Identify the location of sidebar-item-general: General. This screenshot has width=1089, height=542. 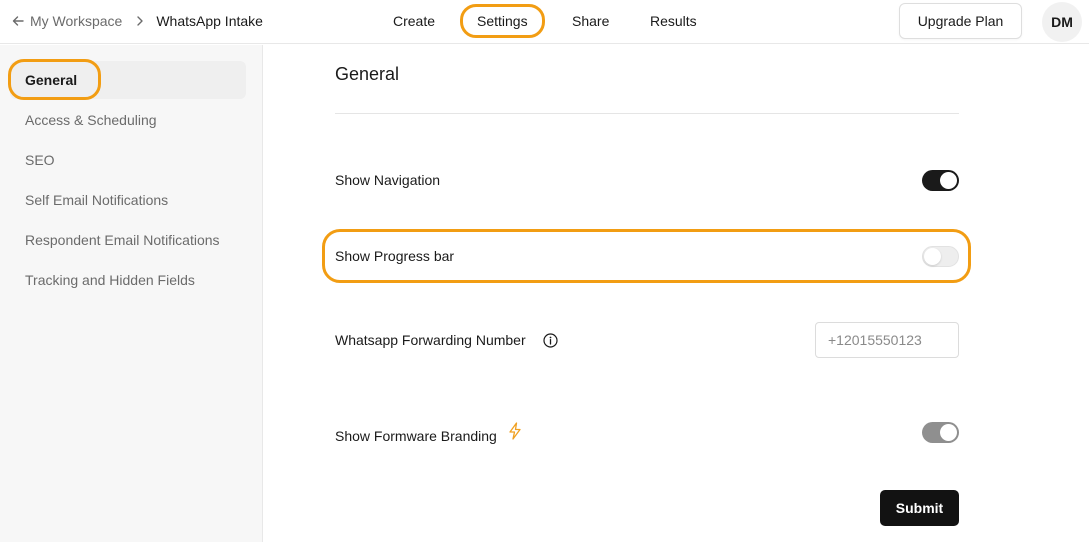
(51, 80).